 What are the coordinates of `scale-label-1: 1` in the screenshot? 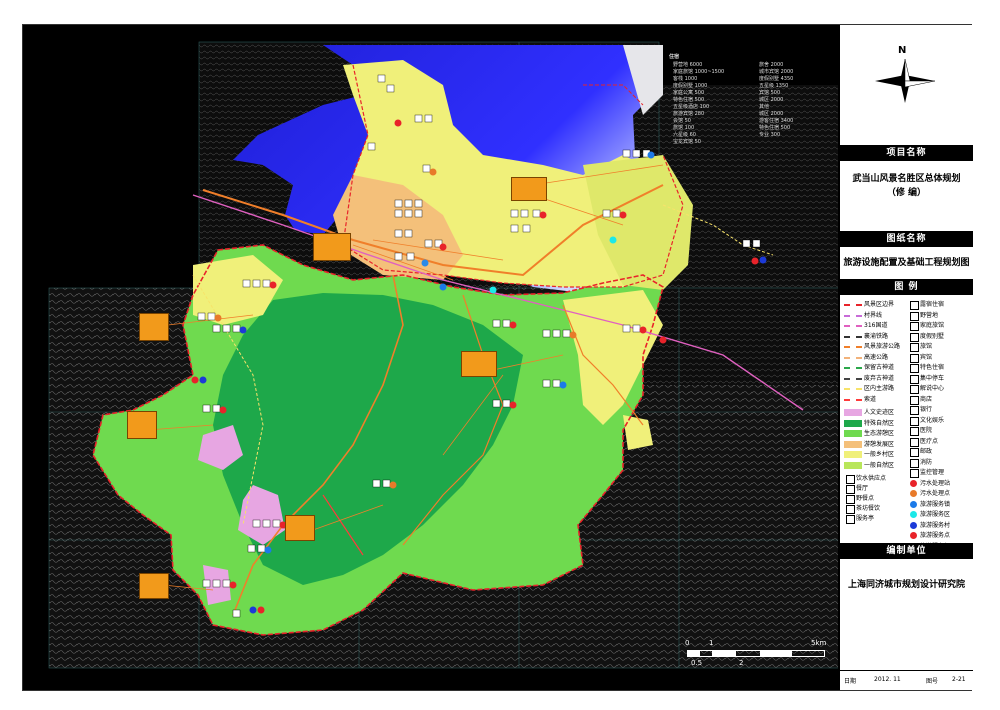 It's located at (711, 643).